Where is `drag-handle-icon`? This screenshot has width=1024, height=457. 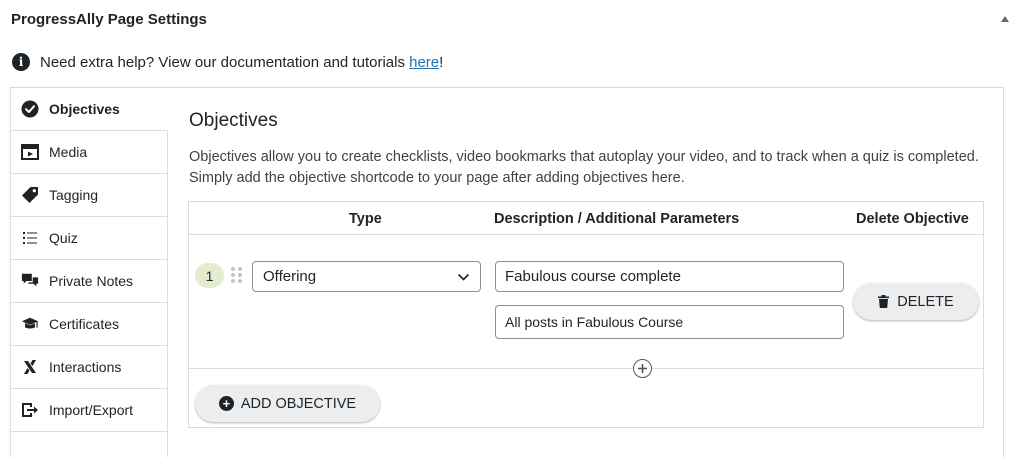
drag-handle-icon is located at coordinates (237, 275).